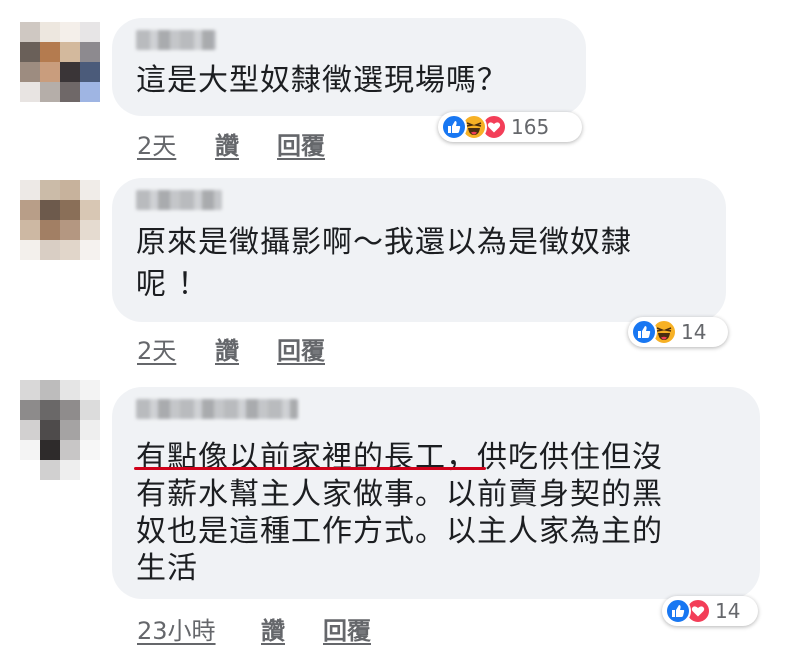  What do you see at coordinates (176, 628) in the screenshot?
I see `timestamp-link: 23小時` at bounding box center [176, 628].